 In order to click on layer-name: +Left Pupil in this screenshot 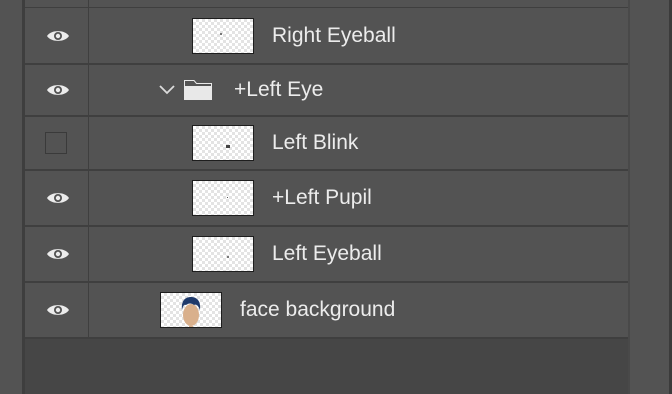, I will do `click(322, 198)`.